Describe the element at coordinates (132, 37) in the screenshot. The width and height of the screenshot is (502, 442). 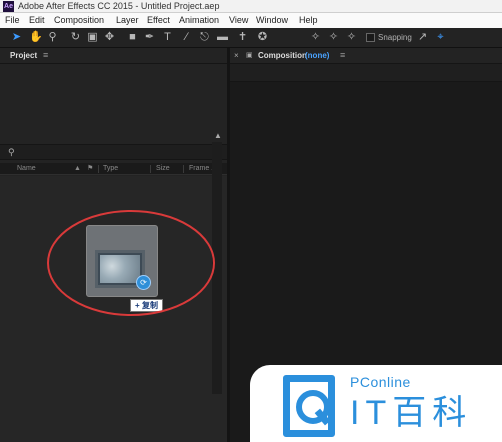
I see `rectangle-tool-icon: ■` at that location.